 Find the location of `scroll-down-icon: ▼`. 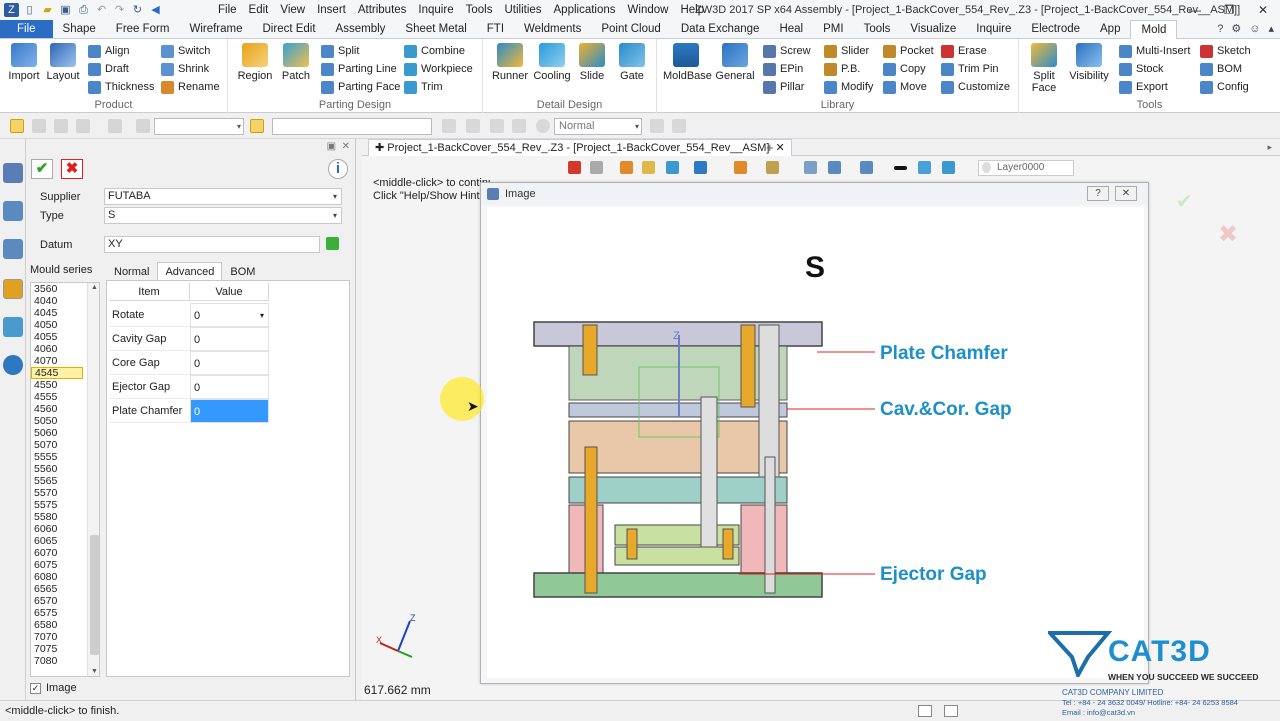

scroll-down-icon: ▼ is located at coordinates (93, 671).